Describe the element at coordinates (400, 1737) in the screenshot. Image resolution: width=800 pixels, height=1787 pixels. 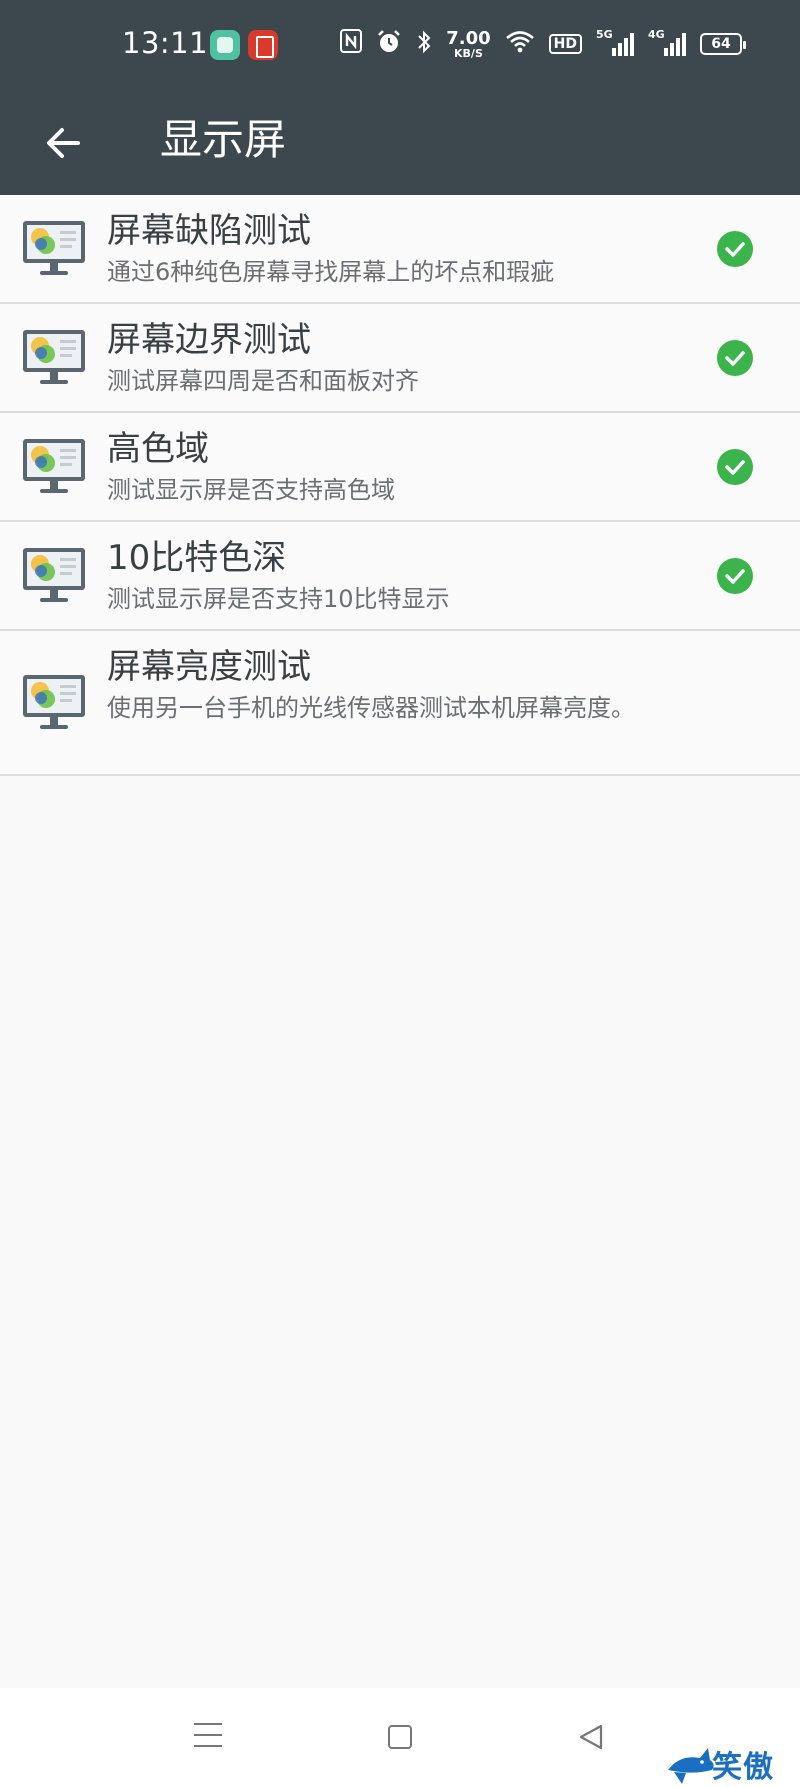
I see `home-icon` at that location.